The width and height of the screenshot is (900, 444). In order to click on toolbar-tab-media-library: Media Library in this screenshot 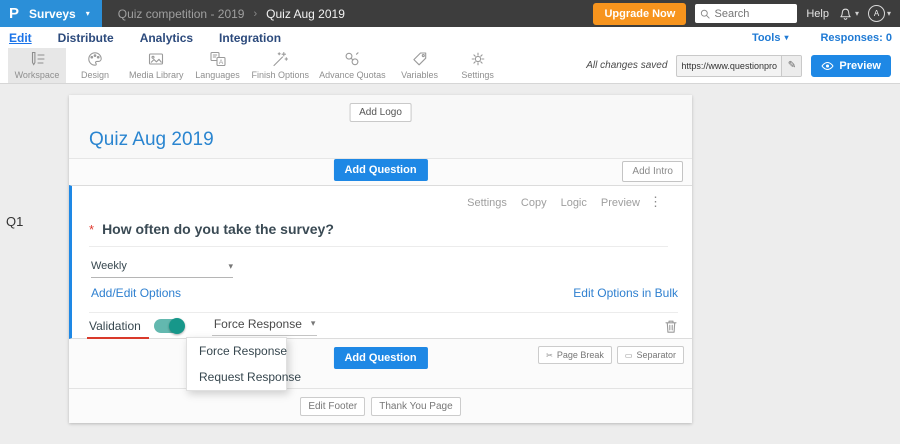, I will do `click(156, 65)`.